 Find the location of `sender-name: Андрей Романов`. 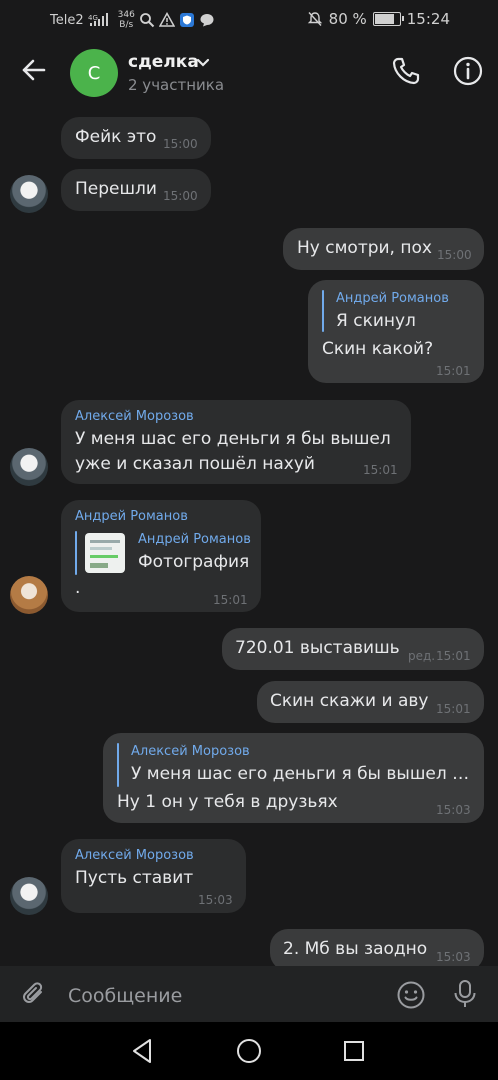

sender-name: Андрей Романов is located at coordinates (131, 516).